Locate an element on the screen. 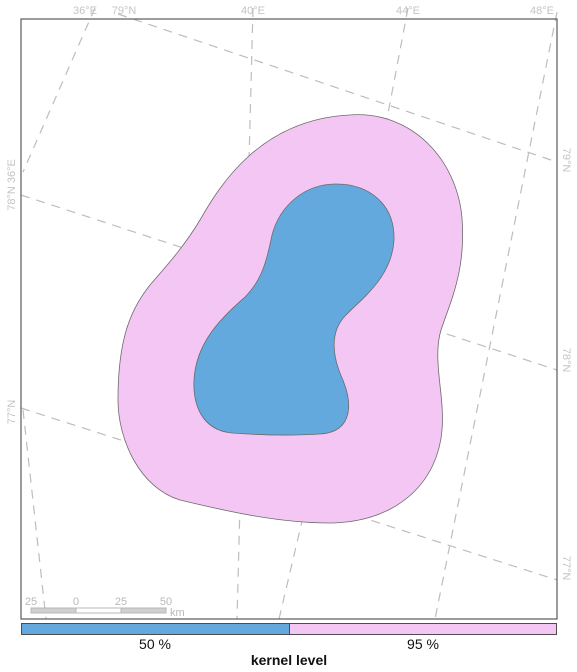 Image resolution: width=577 pixels, height=672 pixels. scalebar-label-0: 0 is located at coordinates (76, 602).